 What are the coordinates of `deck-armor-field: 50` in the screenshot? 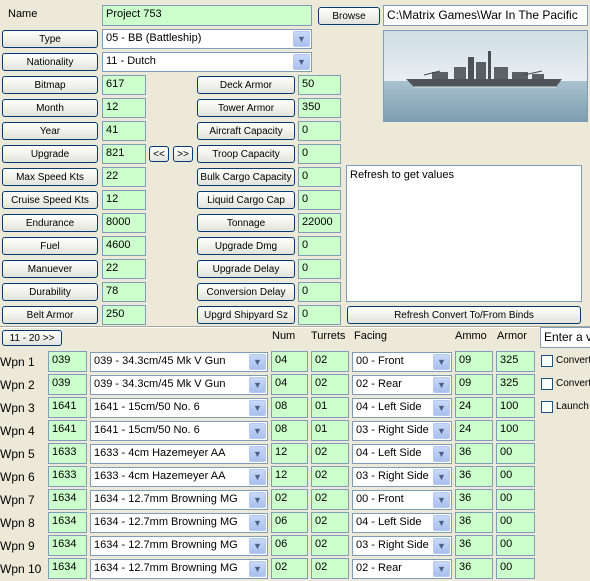 It's located at (319, 85).